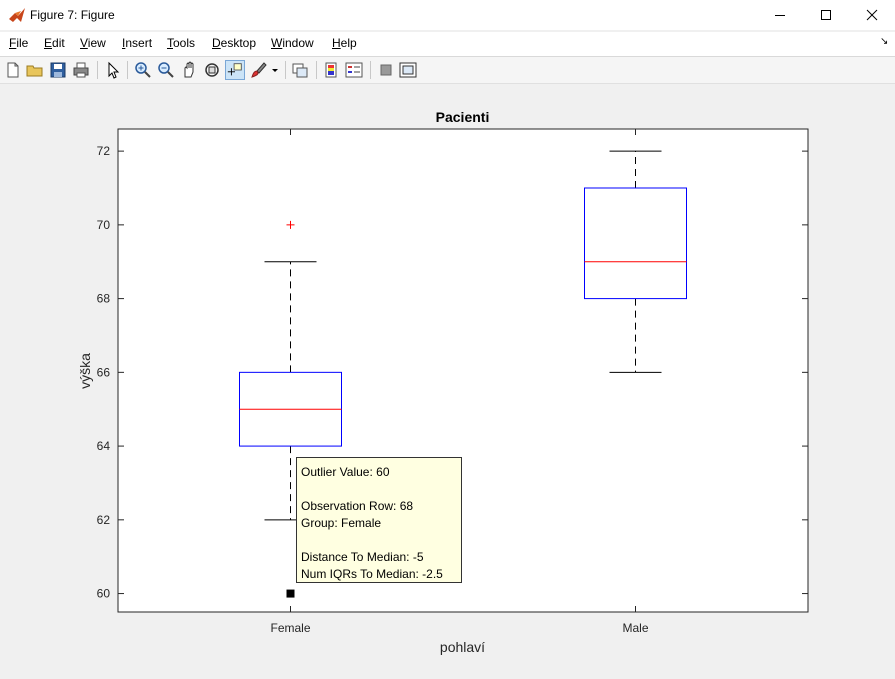 The image size is (895, 679). I want to click on figure-toolbar, so click(447, 70).